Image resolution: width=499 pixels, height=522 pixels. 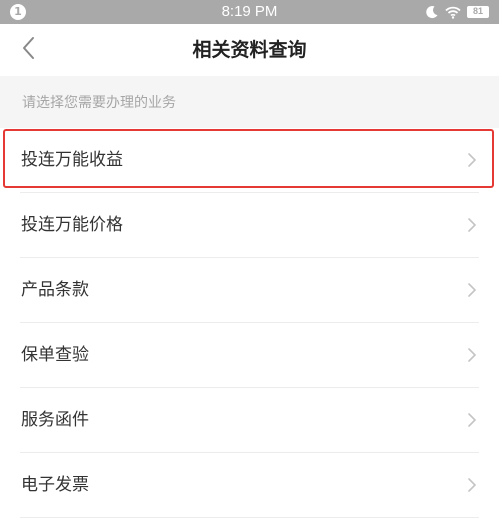 I want to click on list-item-label: 投连万能价格, so click(x=72, y=225).